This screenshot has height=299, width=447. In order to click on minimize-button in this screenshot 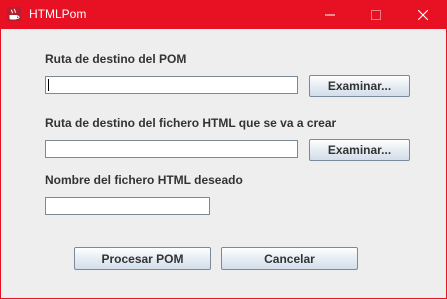, I will do `click(330, 15)`.